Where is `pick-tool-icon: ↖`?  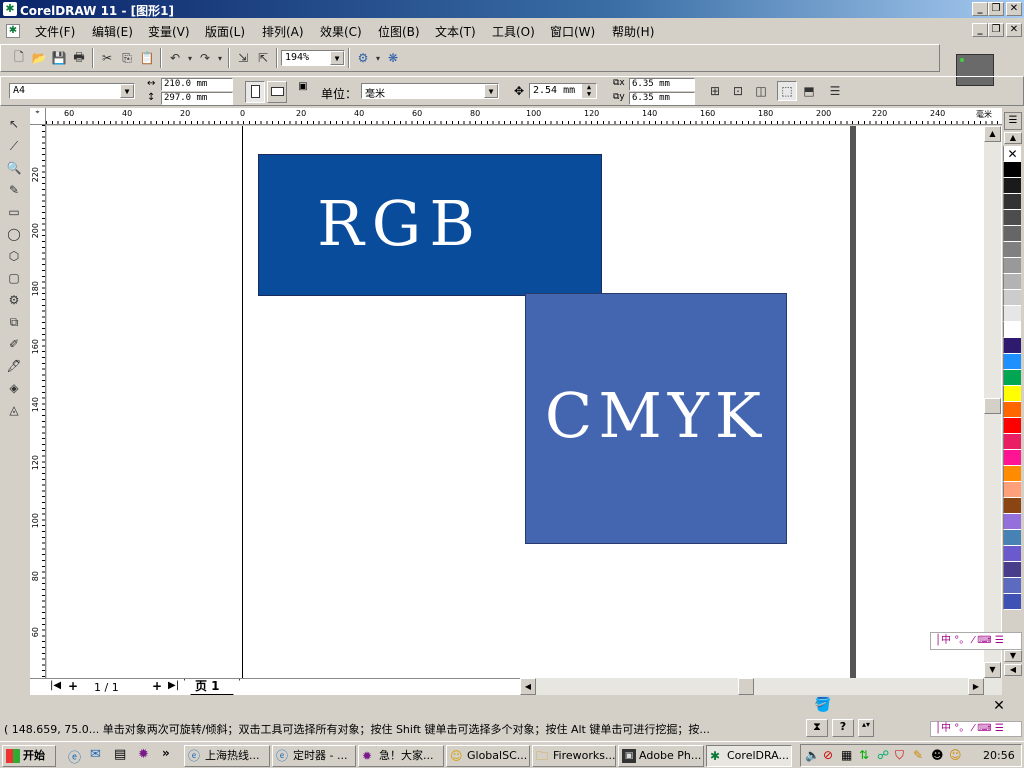
pick-tool-icon: ↖ is located at coordinates (14, 124).